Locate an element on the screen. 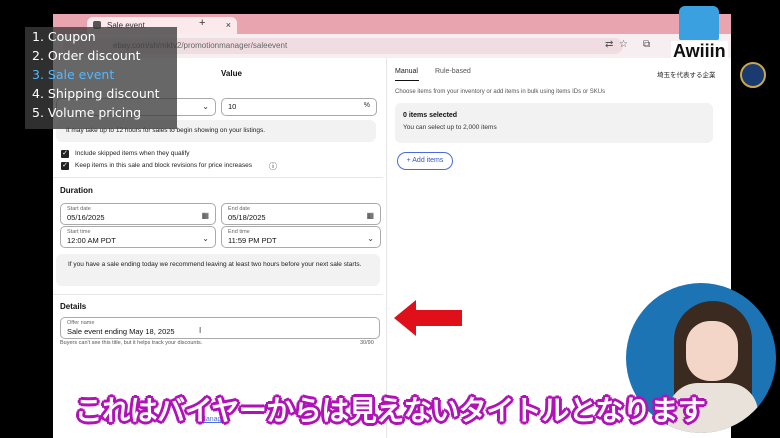  overlay-item-order-discount: 2. Order discount is located at coordinates (86, 55).